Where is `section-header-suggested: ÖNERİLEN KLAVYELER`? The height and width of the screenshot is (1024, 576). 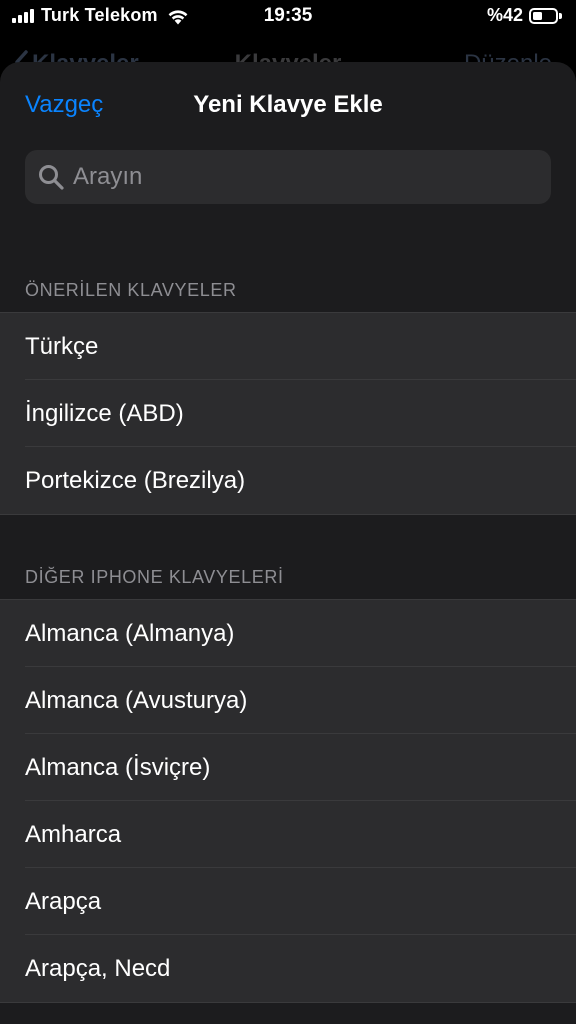 section-header-suggested: ÖNERİLEN KLAVYELER is located at coordinates (131, 290).